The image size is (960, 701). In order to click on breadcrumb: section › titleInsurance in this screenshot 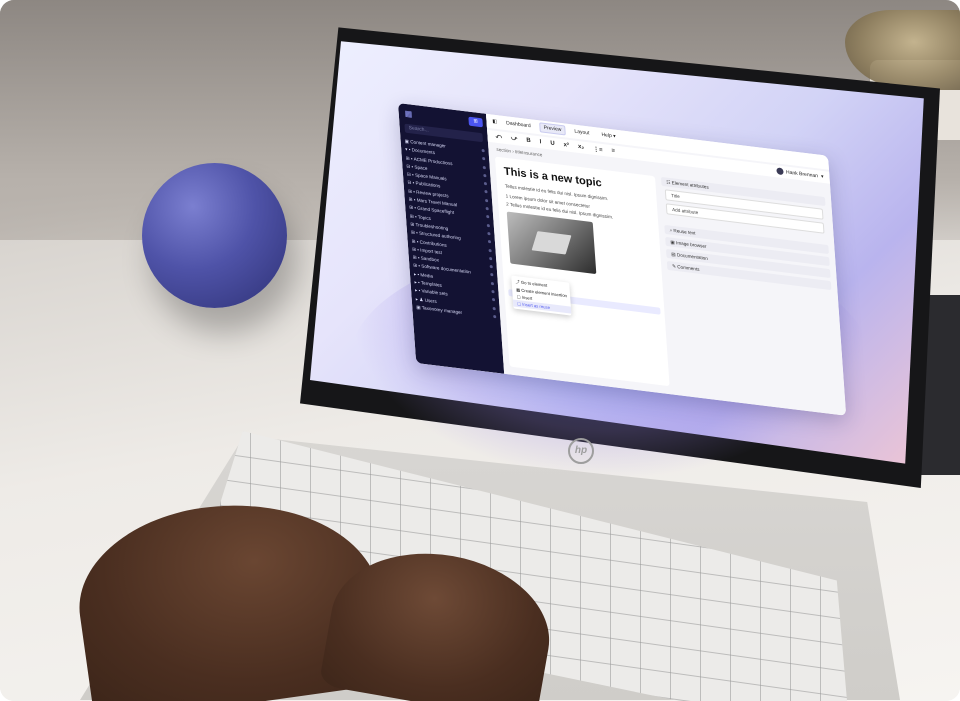, I will do `click(519, 152)`.